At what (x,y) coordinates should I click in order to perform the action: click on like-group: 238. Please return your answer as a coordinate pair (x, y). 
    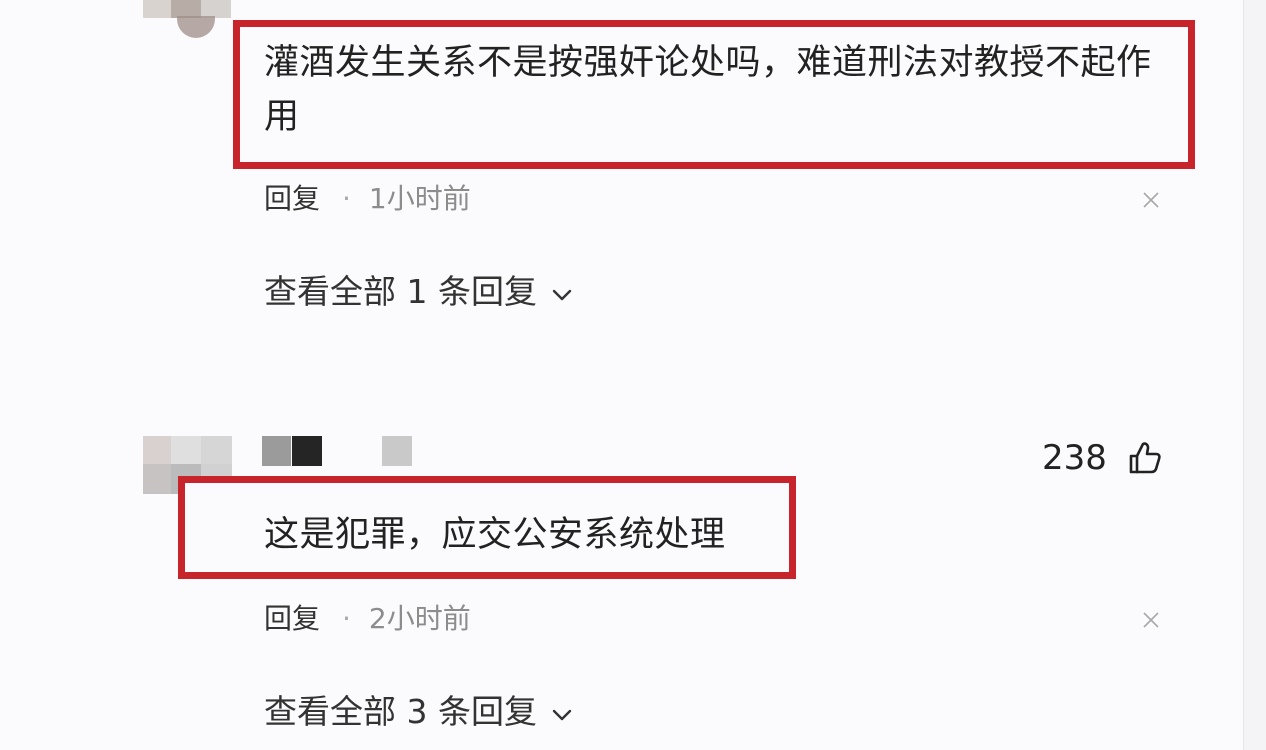
    Looking at the image, I should click on (1102, 458).